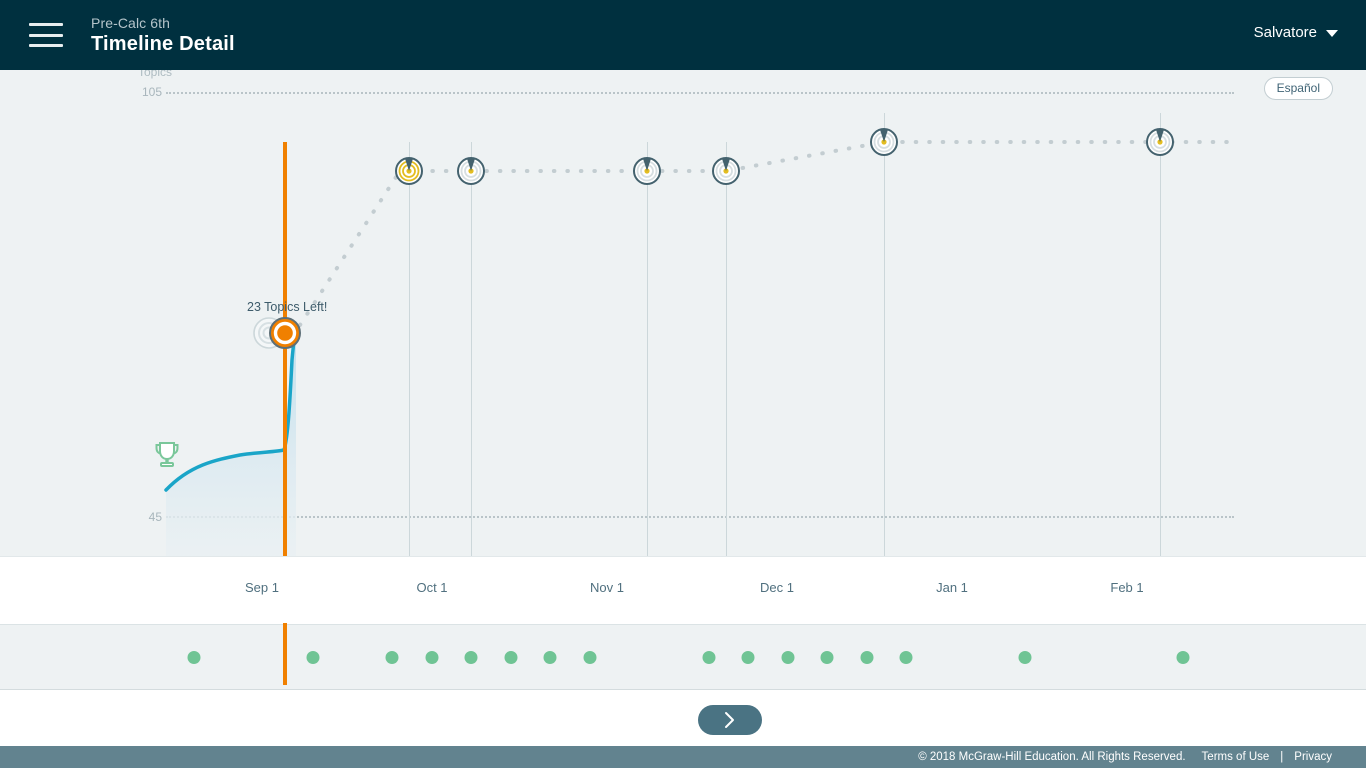  Describe the element at coordinates (163, 44) in the screenshot. I see `page-title: Timeline Detail` at that location.